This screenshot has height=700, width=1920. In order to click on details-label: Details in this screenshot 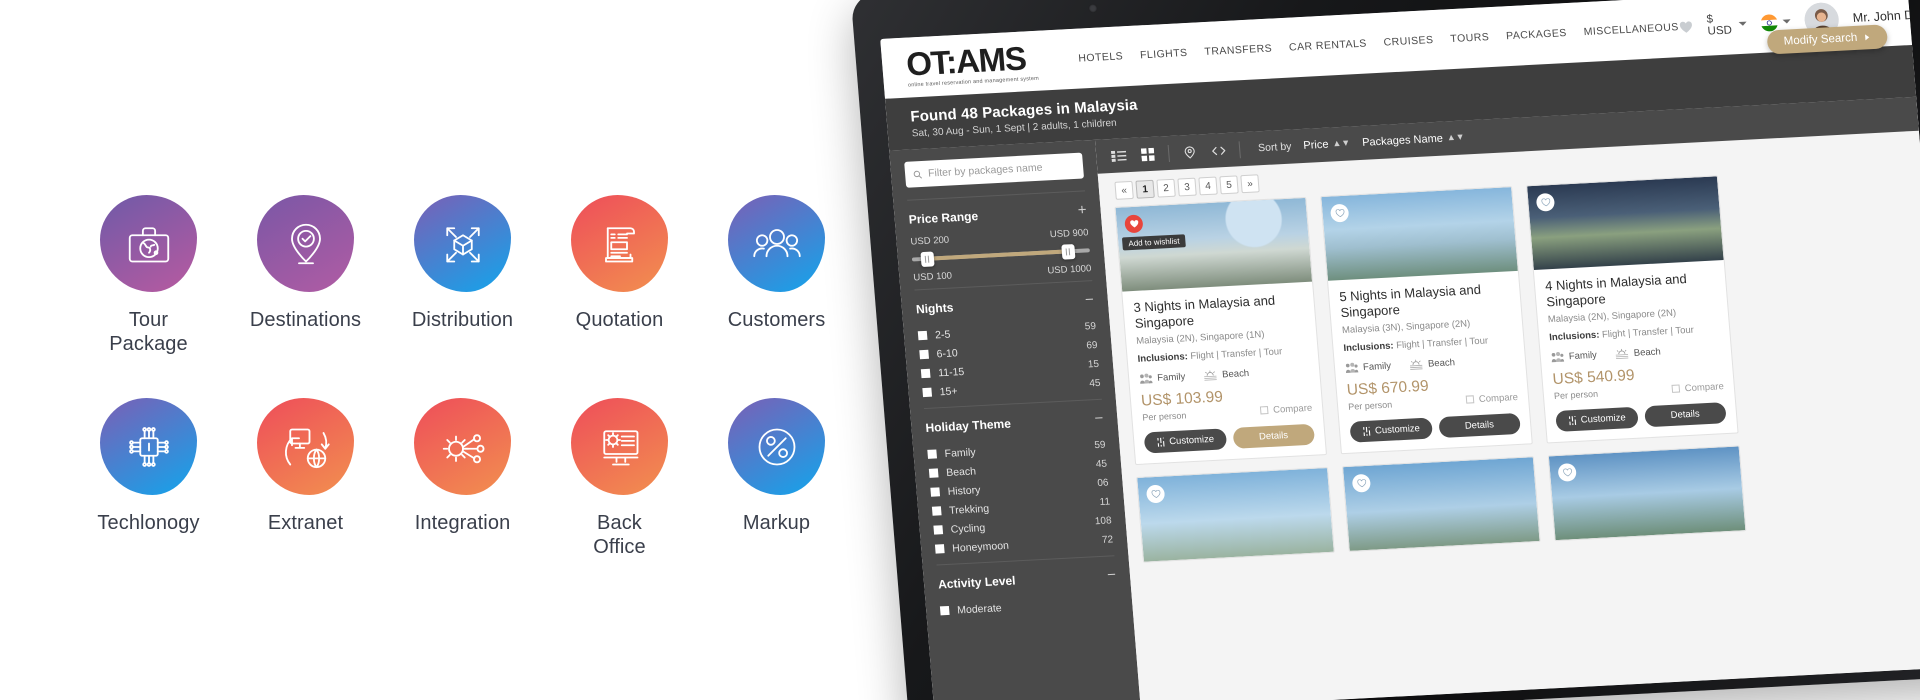, I will do `click(1685, 414)`.